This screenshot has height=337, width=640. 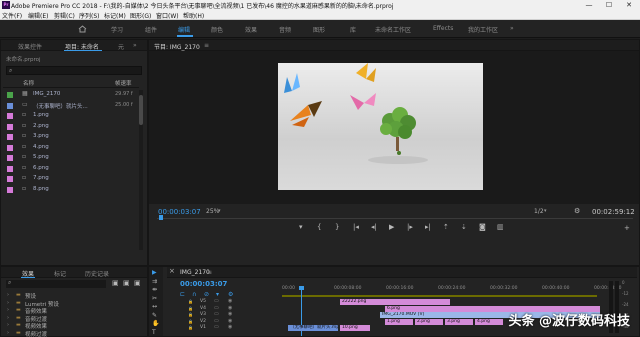 What do you see at coordinates (161, 217) in the screenshot?
I see `playhead-marker` at bounding box center [161, 217].